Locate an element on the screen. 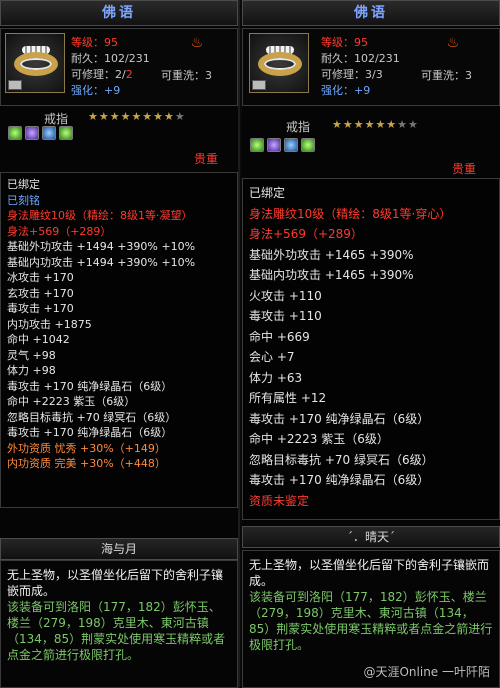  attr-line: 毒攻击 +110 is located at coordinates (285, 316).